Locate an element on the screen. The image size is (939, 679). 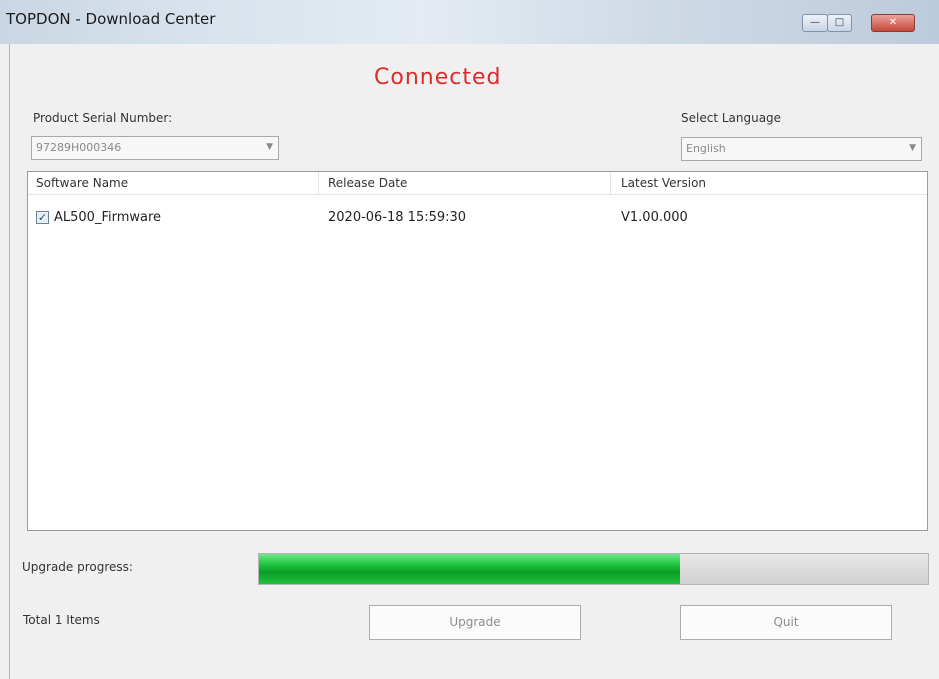
upgrade-progress-bar is located at coordinates (593, 569).